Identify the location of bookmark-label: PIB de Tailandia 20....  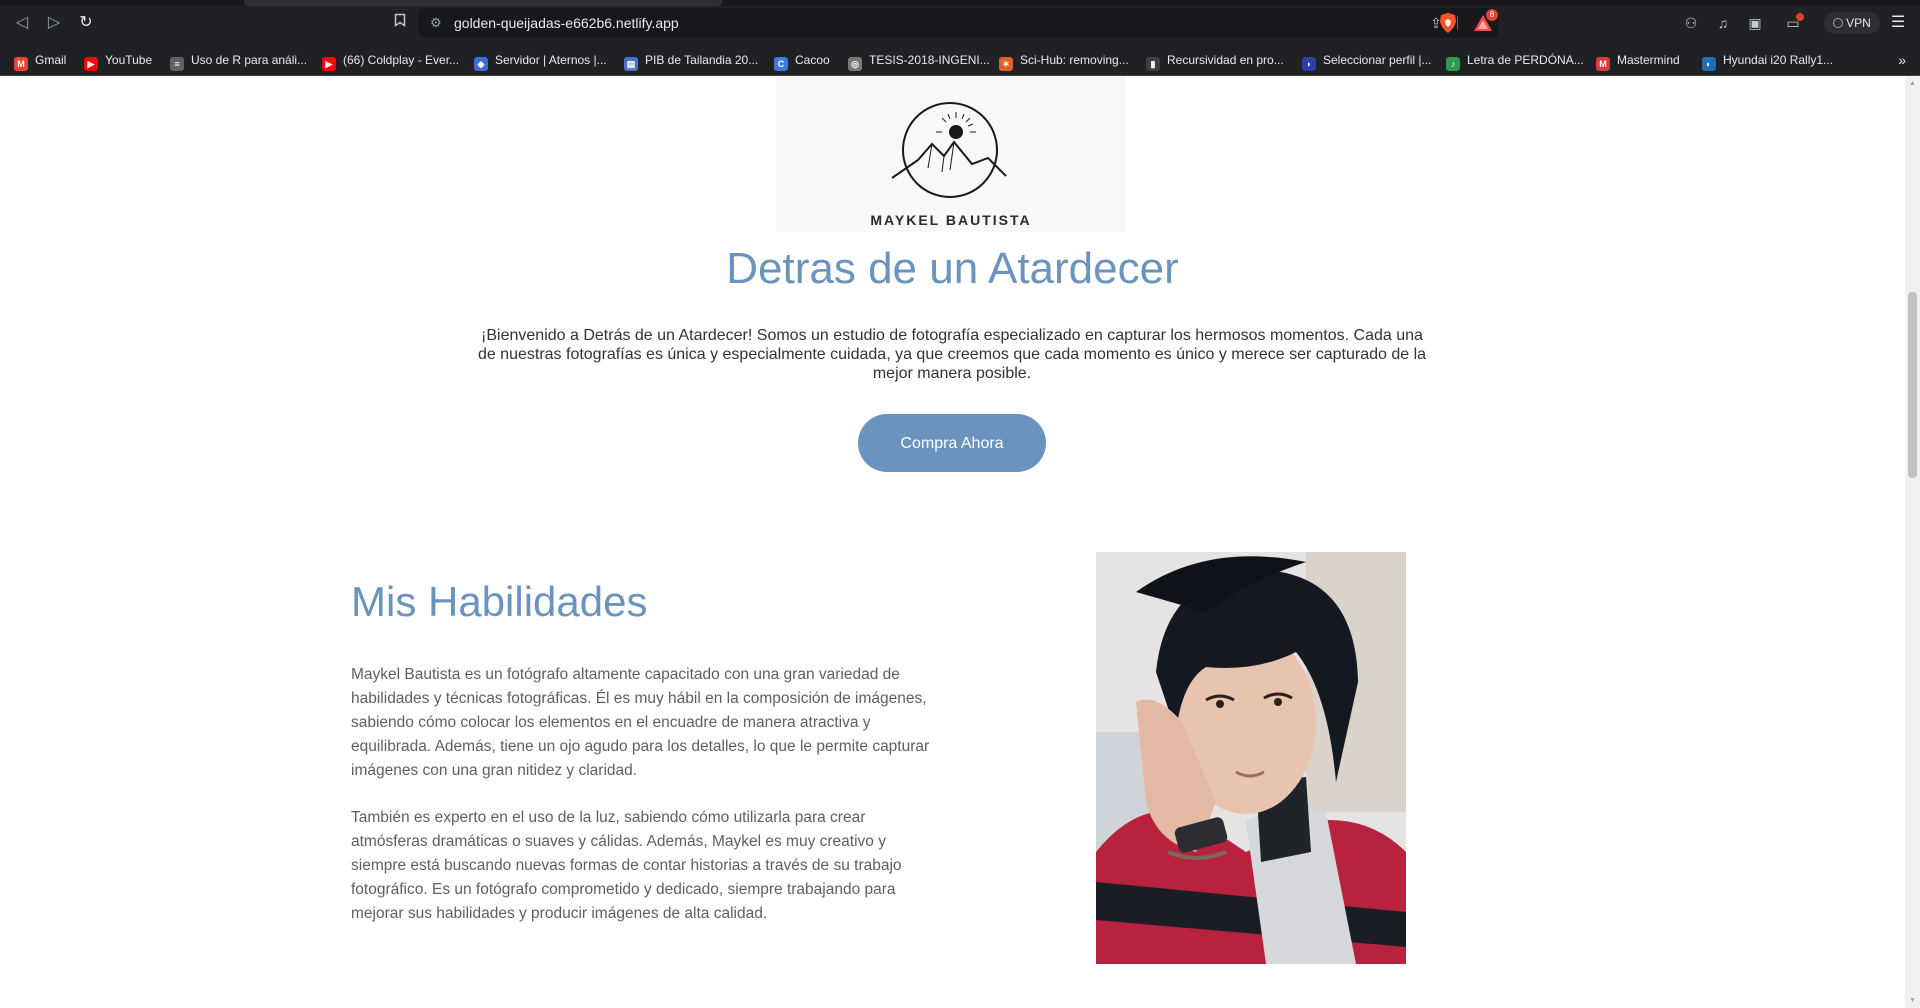
(702, 60).